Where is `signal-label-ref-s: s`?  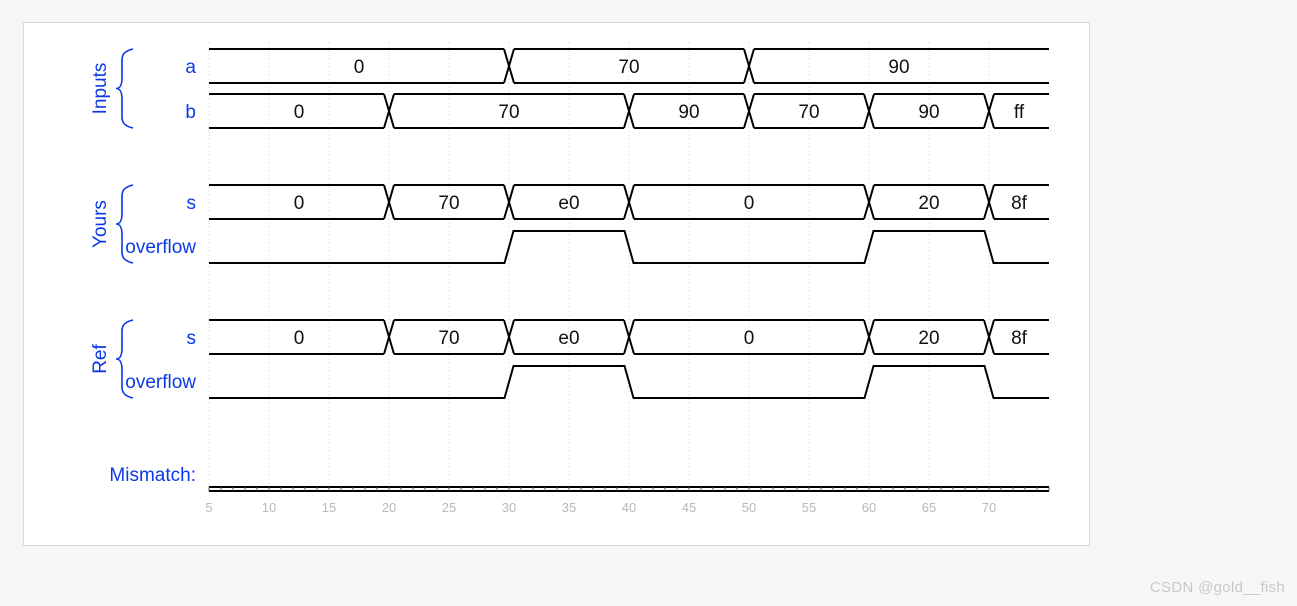 signal-label-ref-s: s is located at coordinates (192, 338).